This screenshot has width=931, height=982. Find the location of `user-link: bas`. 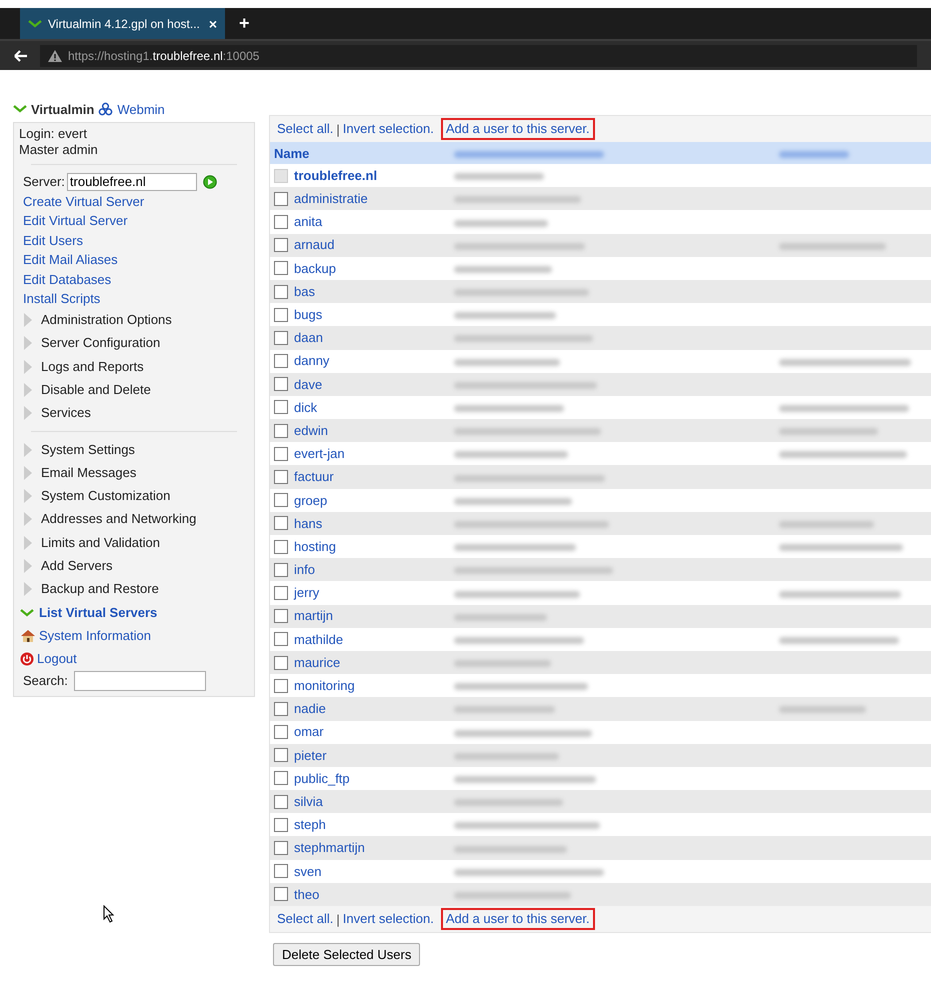

user-link: bas is located at coordinates (304, 292).